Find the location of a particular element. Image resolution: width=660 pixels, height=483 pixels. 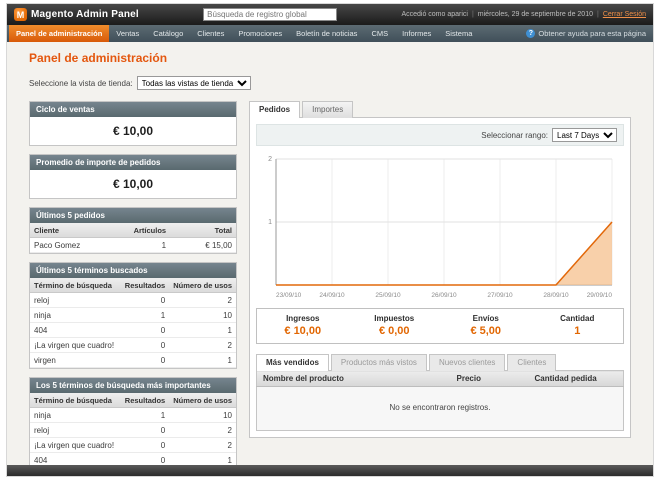

svg-text: 29/09/10 is located at coordinates (600, 295).